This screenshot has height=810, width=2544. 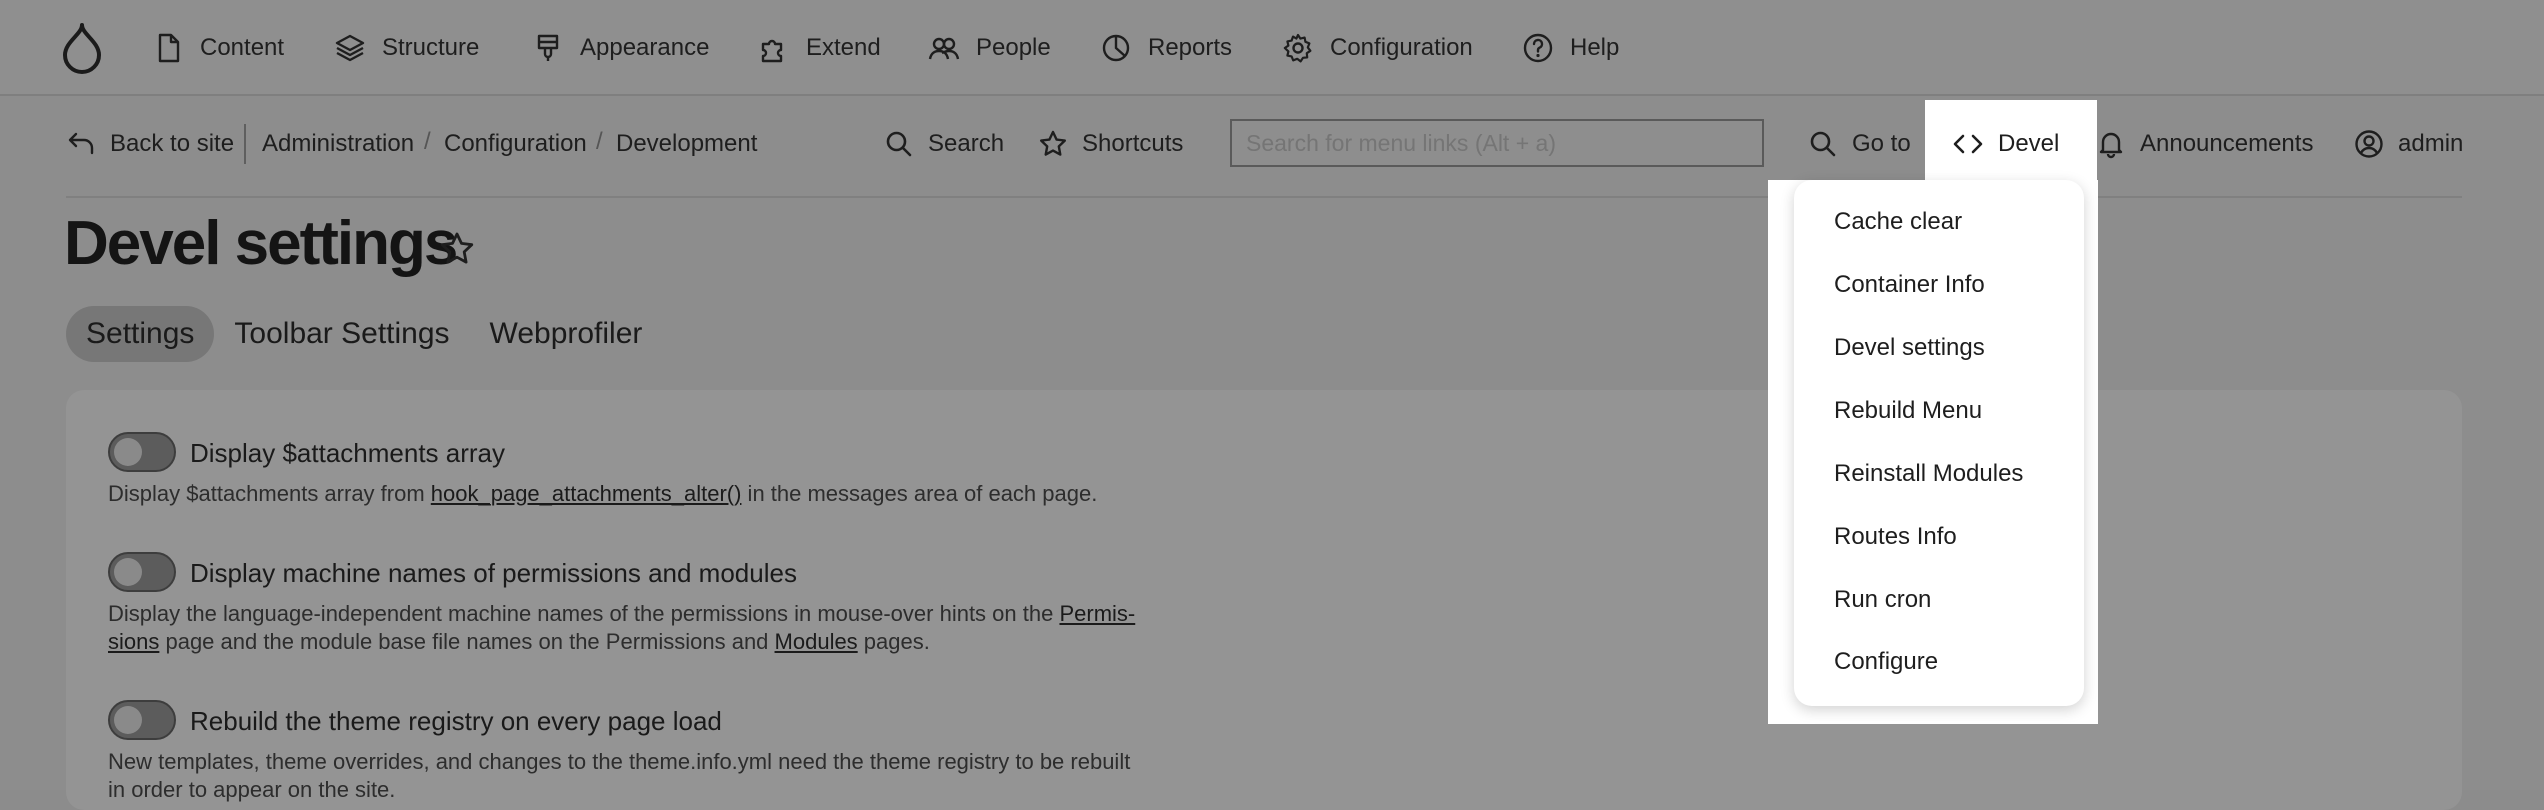 I want to click on search-button-label: Search, so click(x=966, y=143).